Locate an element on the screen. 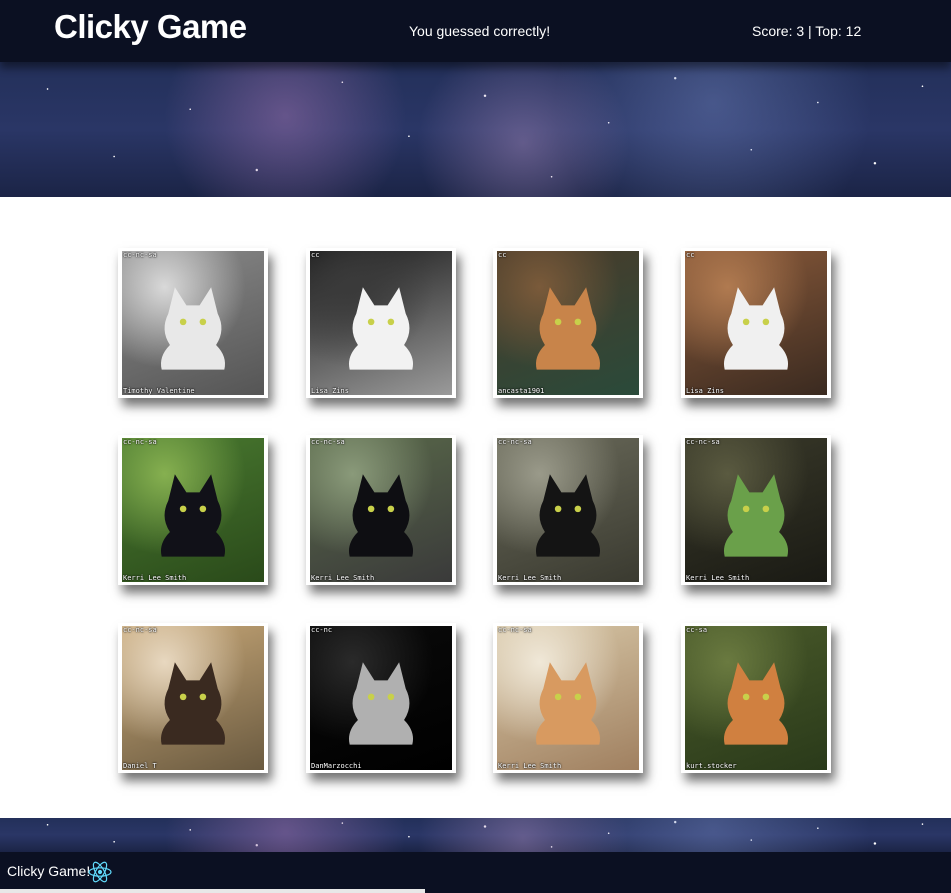  cat-photo: cc-sa kurt.stocker is located at coordinates (756, 698).